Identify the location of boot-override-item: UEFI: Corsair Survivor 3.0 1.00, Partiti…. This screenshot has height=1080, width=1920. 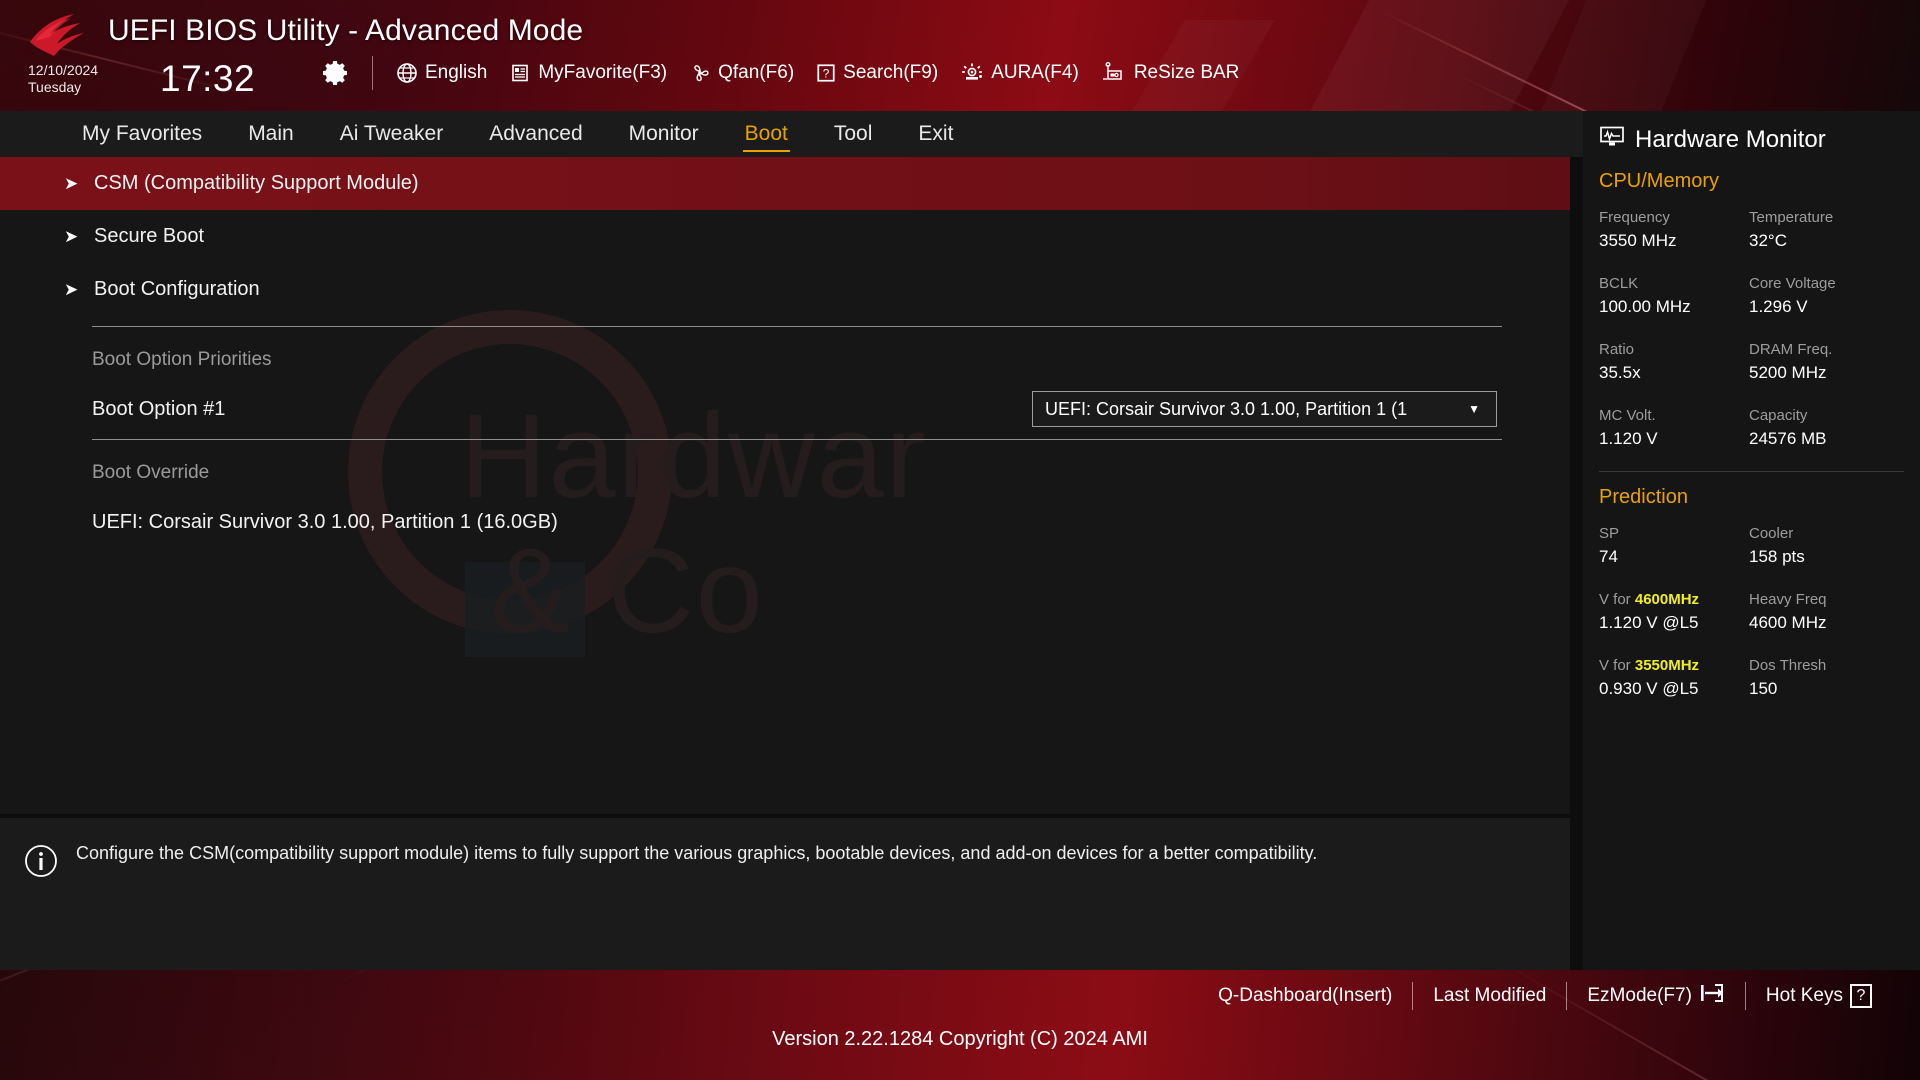
(785, 522).